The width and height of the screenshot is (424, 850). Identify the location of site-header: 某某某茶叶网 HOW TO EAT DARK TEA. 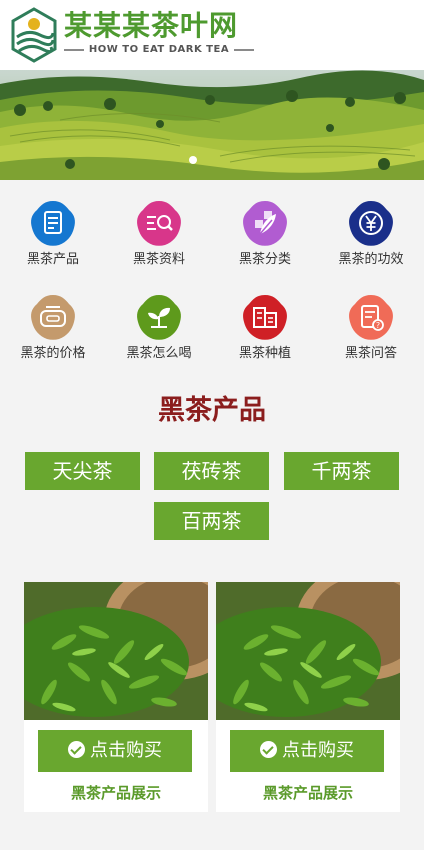
(212, 35).